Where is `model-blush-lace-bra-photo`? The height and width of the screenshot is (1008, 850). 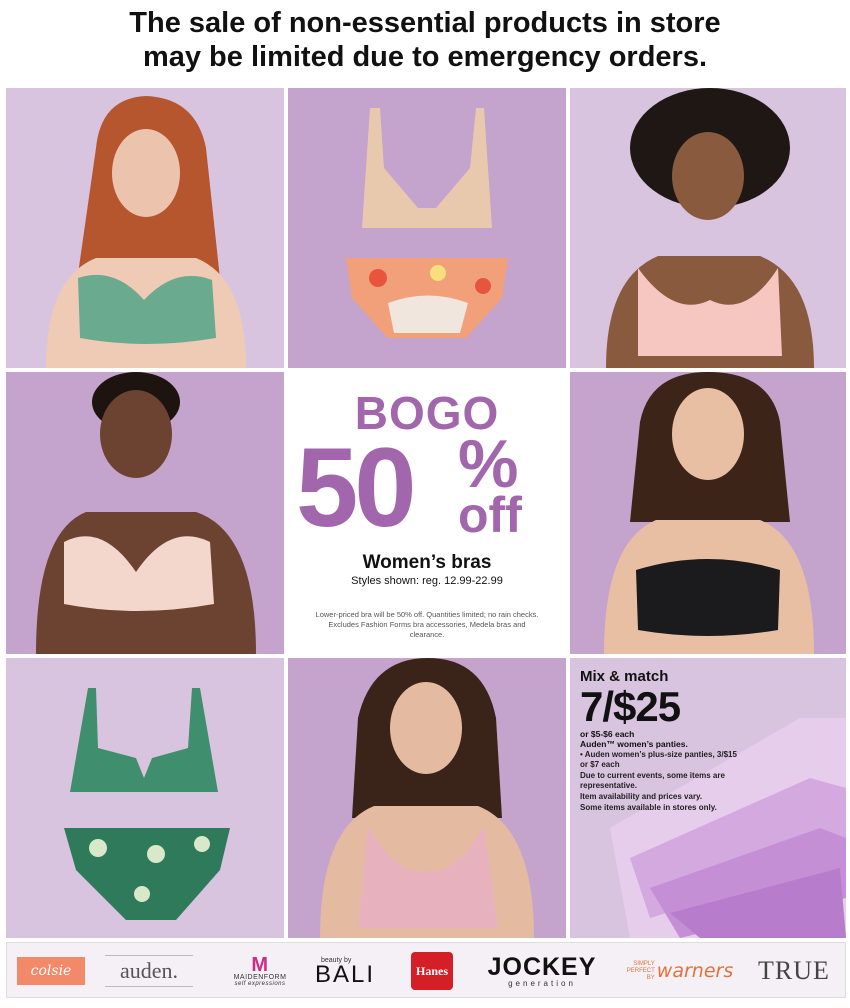
model-blush-lace-bra-photo is located at coordinates (145, 513).